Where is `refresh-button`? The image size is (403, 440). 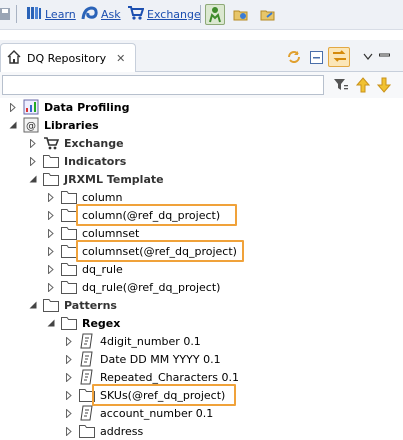 refresh-button is located at coordinates (294, 57).